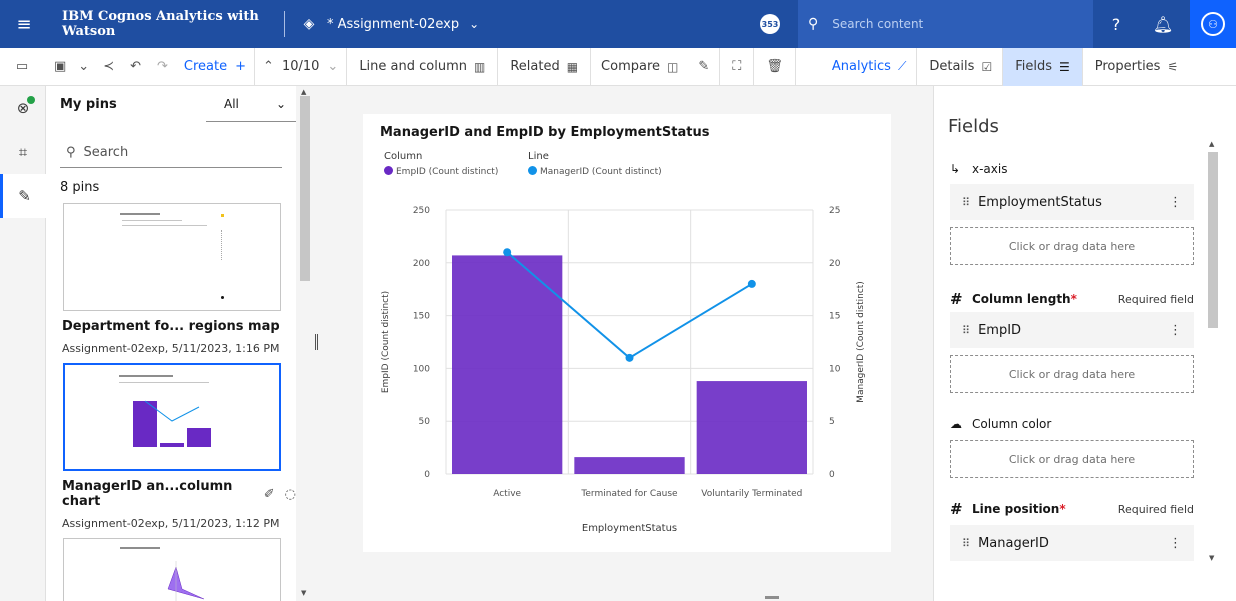  I want to click on required-marker: *, so click(1062, 509).